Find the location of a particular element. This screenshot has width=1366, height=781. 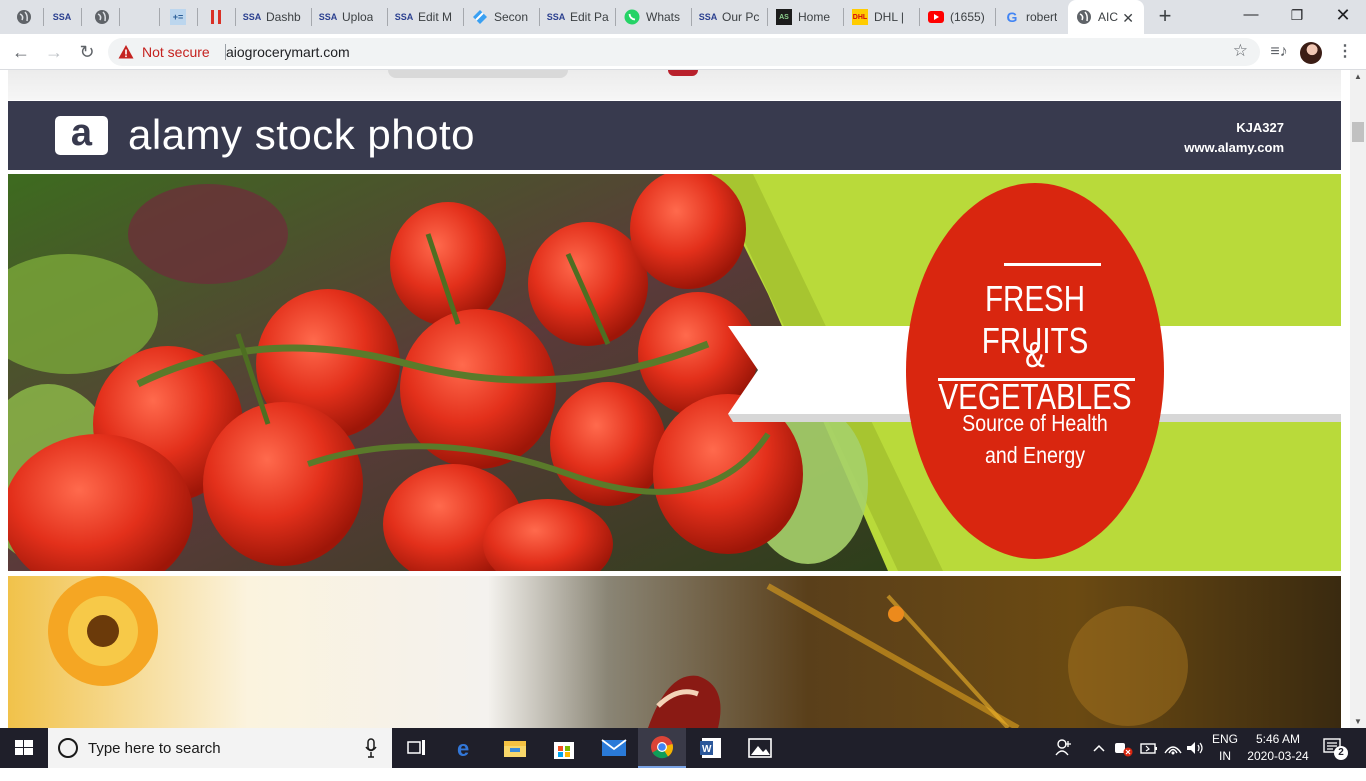

scroll-thumb is located at coordinates (1358, 132).